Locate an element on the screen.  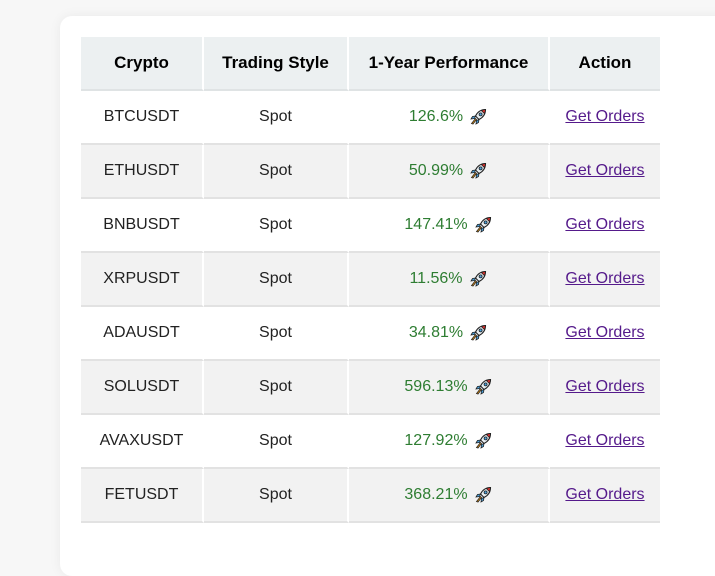
crypto-symbol: AVAXUSDT is located at coordinates (141, 440).